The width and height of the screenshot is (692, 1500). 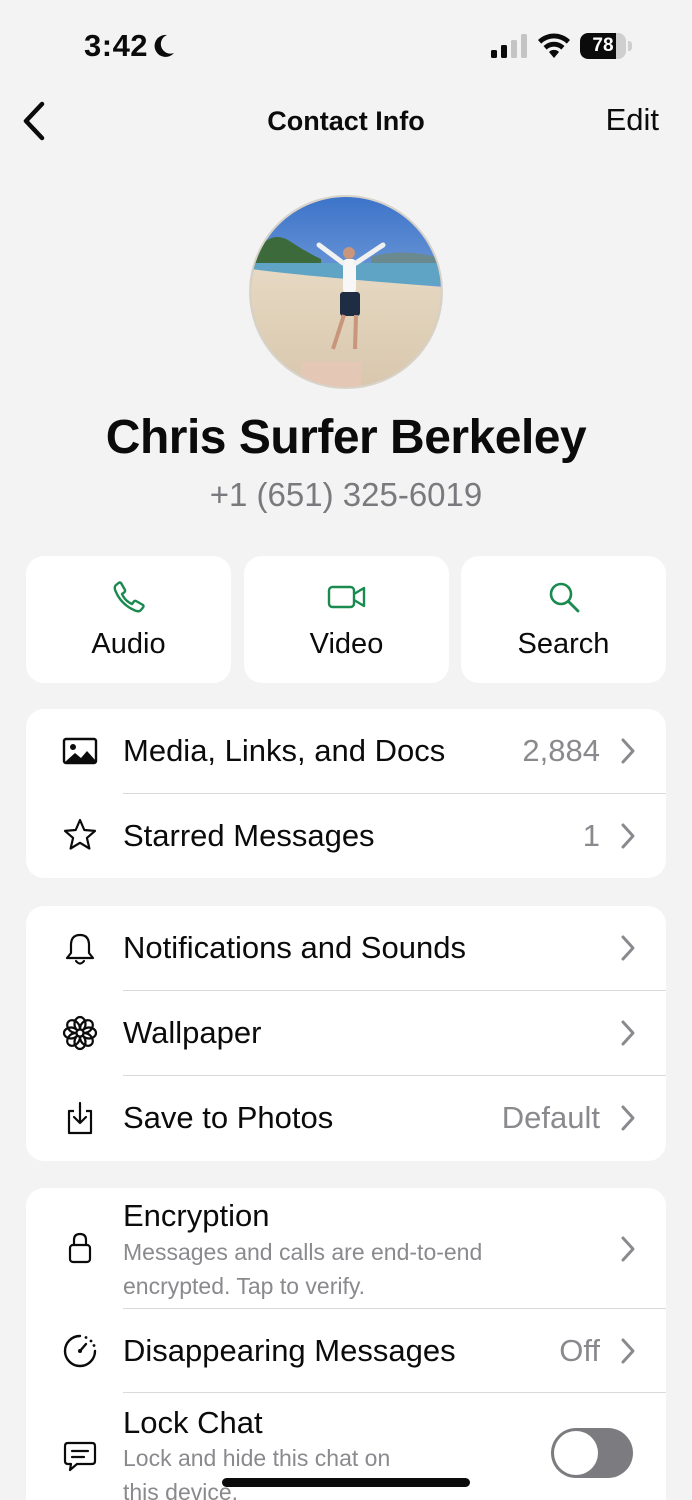 I want to click on disappearing-value: Off, so click(x=579, y=1350).